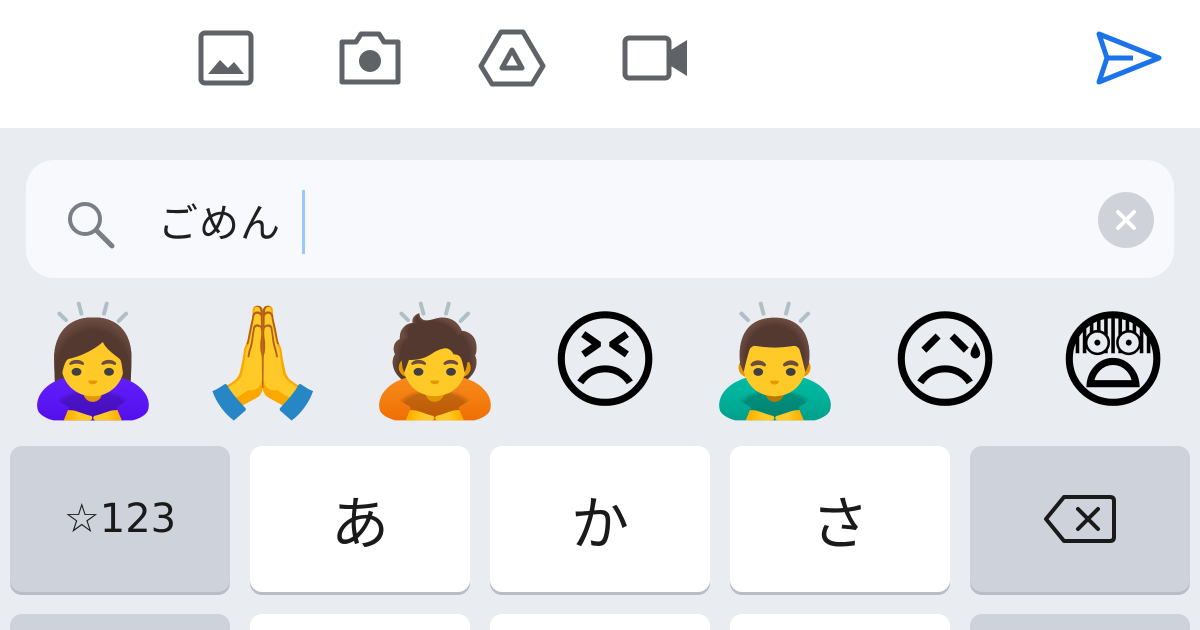  Describe the element at coordinates (303, 222) in the screenshot. I see `text-caret` at that location.